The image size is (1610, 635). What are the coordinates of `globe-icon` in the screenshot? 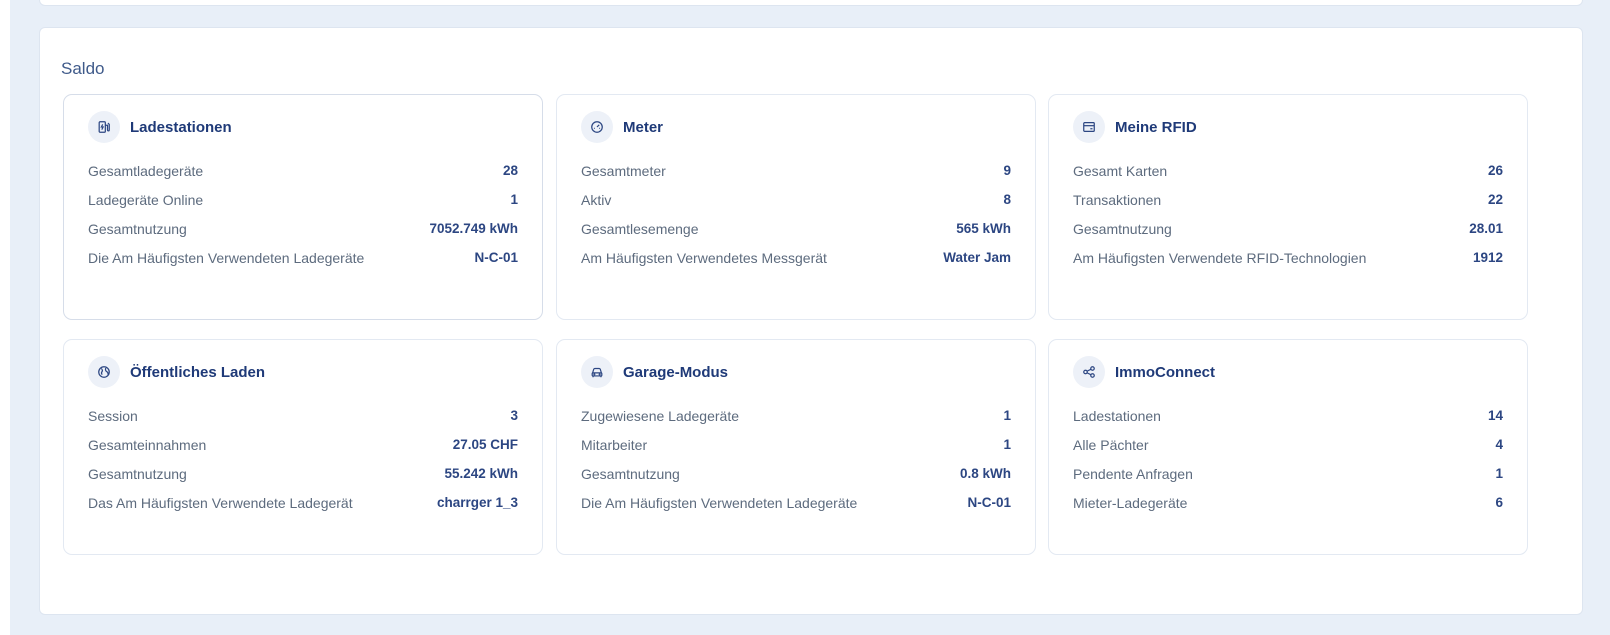 It's located at (104, 372).